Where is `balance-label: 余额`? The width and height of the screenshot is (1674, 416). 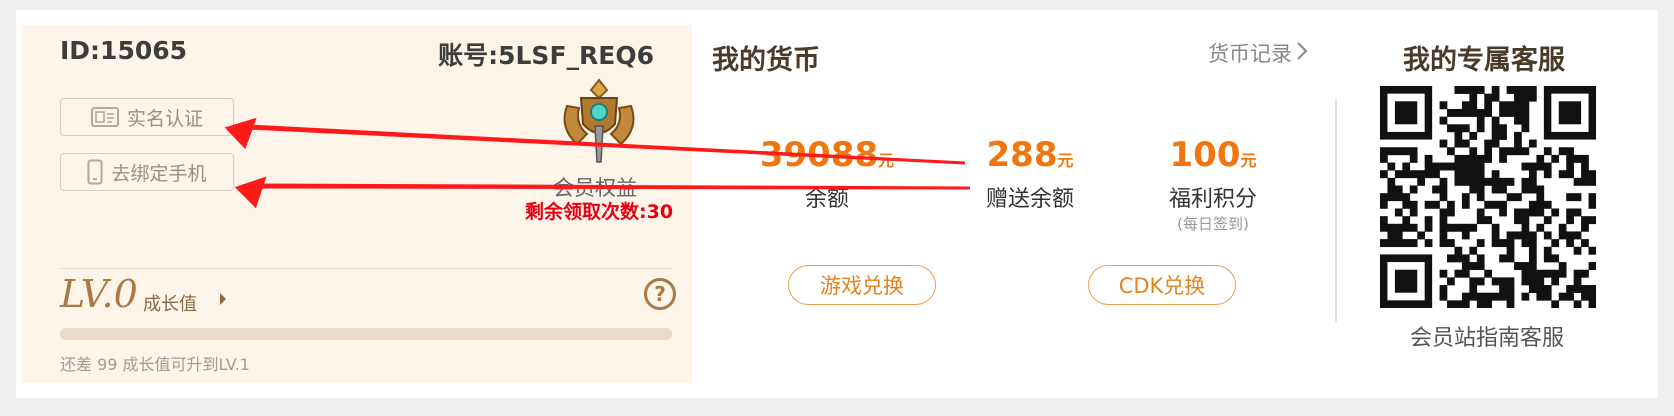 balance-label: 余额 is located at coordinates (826, 199).